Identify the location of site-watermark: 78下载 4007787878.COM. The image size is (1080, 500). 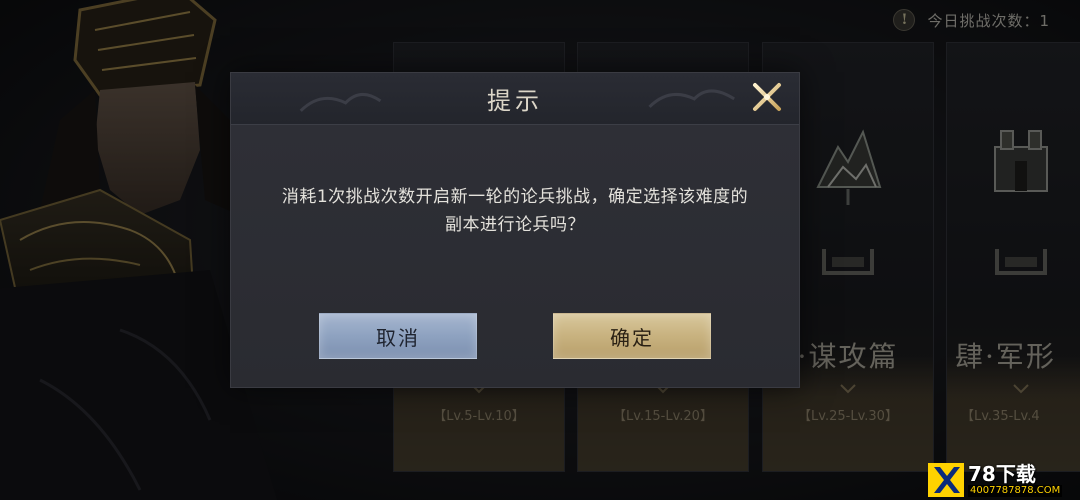
(1003, 480).